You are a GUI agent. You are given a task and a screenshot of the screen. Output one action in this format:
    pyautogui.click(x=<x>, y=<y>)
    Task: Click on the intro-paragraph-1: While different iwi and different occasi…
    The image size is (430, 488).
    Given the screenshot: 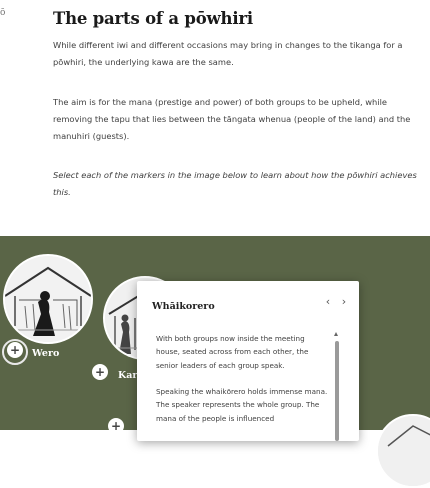 What is the action you would take?
    pyautogui.click(x=228, y=53)
    